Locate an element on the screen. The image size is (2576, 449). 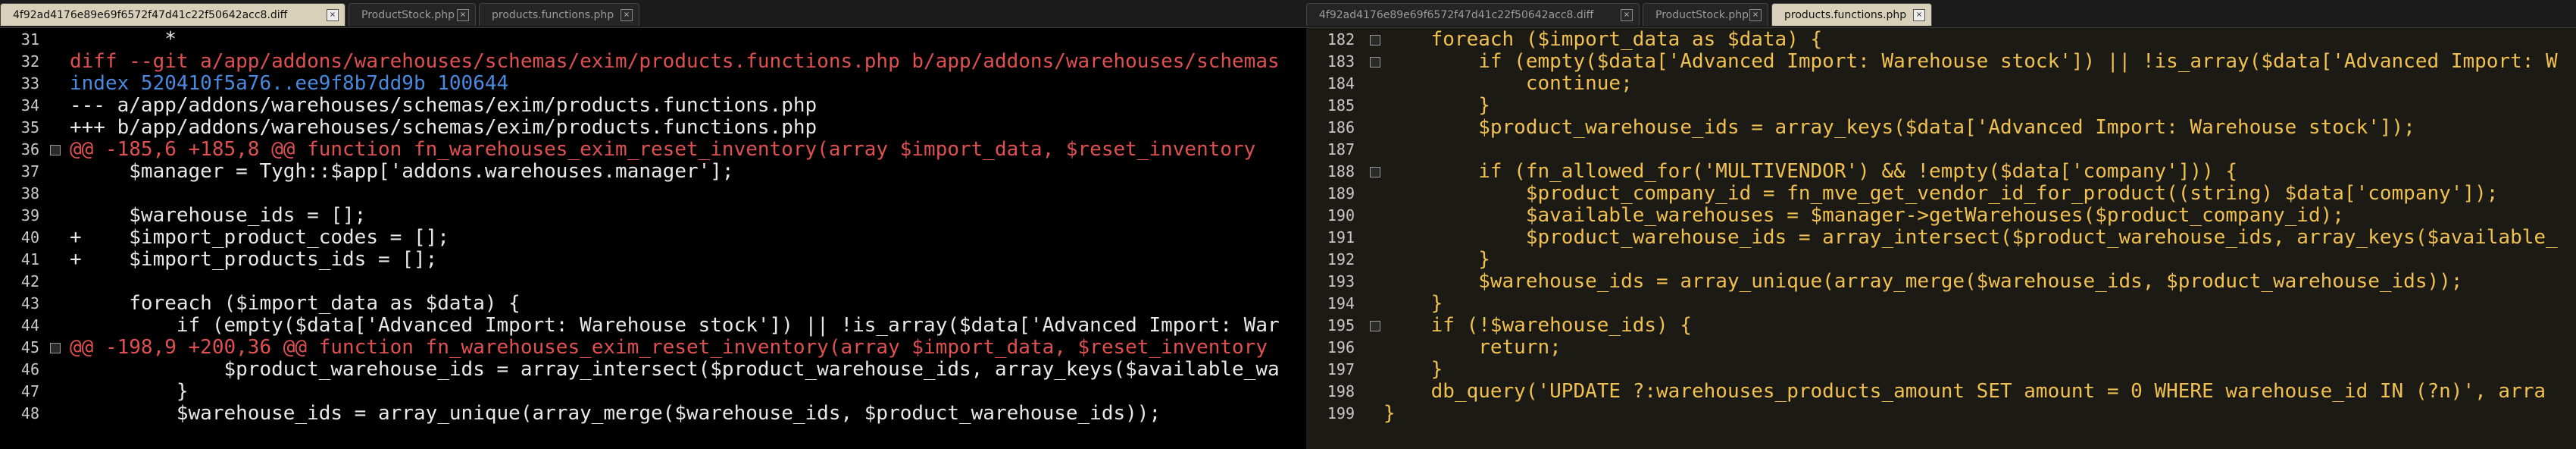
line-number: 194 is located at coordinates (1341, 303).